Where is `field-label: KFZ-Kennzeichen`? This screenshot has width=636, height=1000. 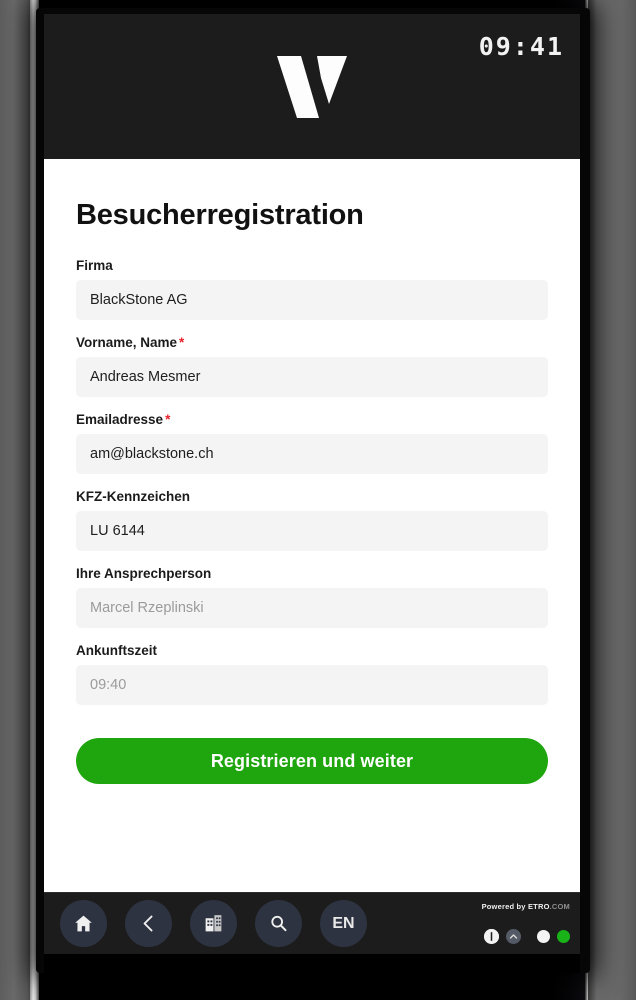 field-label: KFZ-Kennzeichen is located at coordinates (133, 496).